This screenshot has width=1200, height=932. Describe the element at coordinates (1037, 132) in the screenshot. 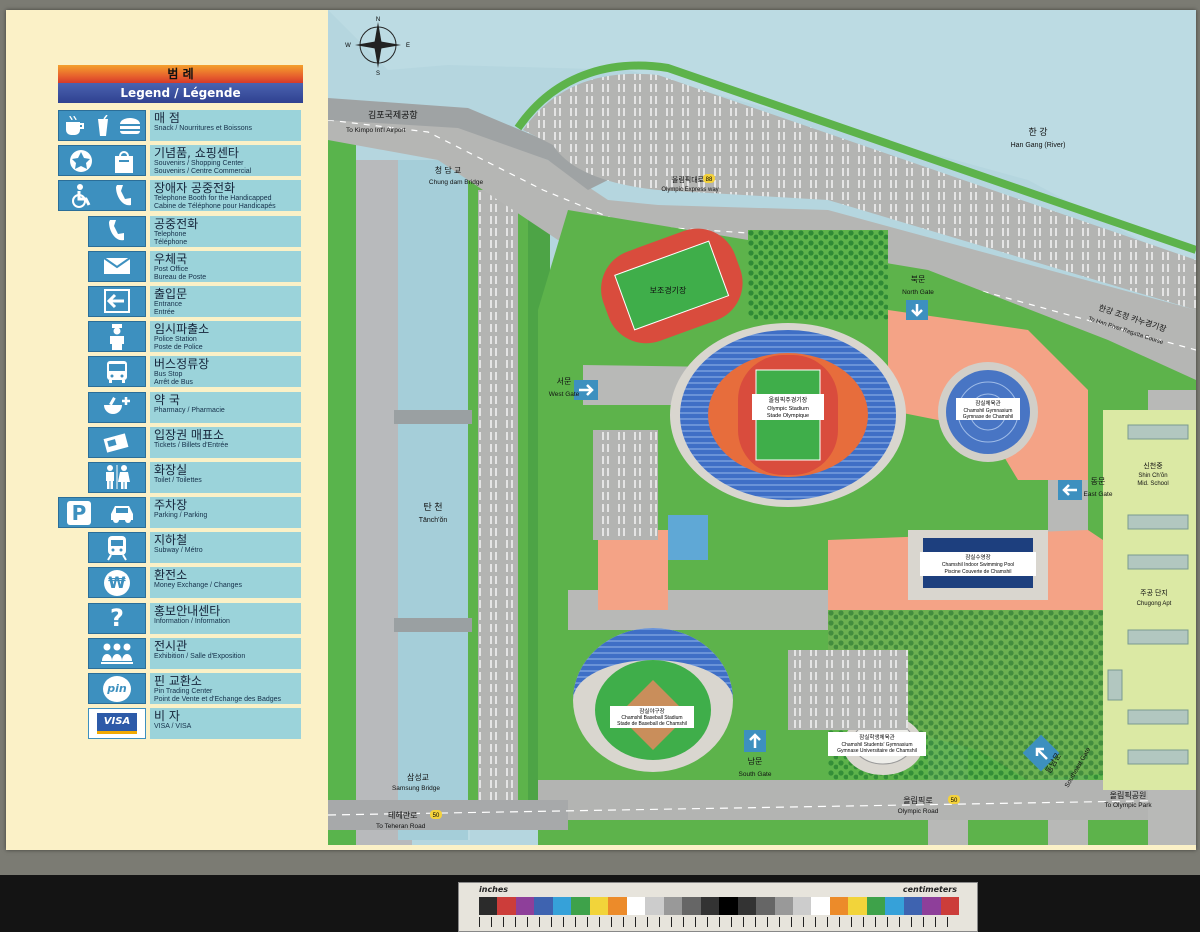

I see `river-label-ko: 한 강` at that location.